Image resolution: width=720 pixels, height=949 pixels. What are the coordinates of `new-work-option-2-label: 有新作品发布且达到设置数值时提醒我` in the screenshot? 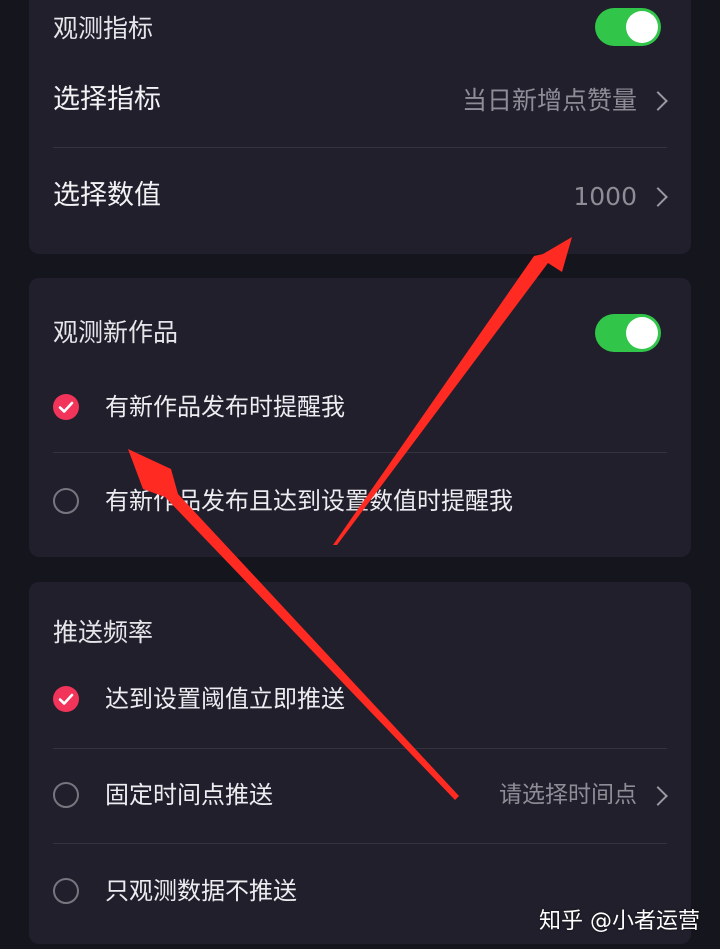 It's located at (309, 501).